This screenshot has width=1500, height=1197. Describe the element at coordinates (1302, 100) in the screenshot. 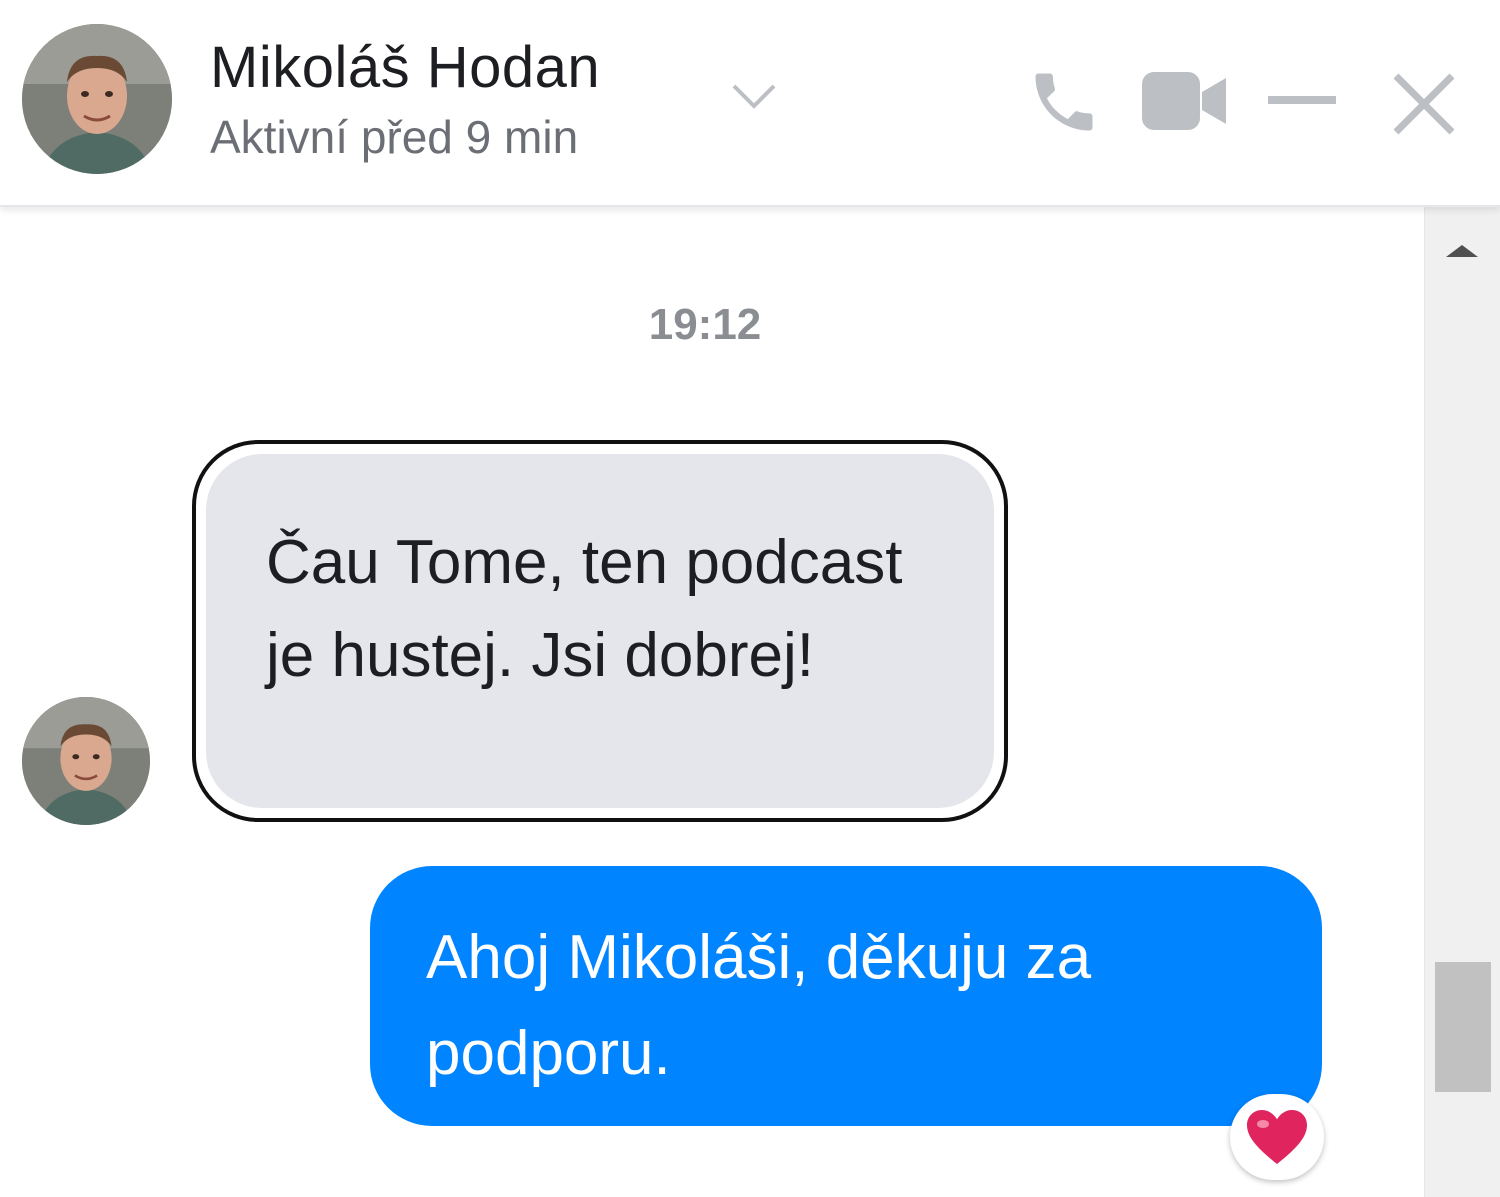

I see `minimize-icon` at that location.